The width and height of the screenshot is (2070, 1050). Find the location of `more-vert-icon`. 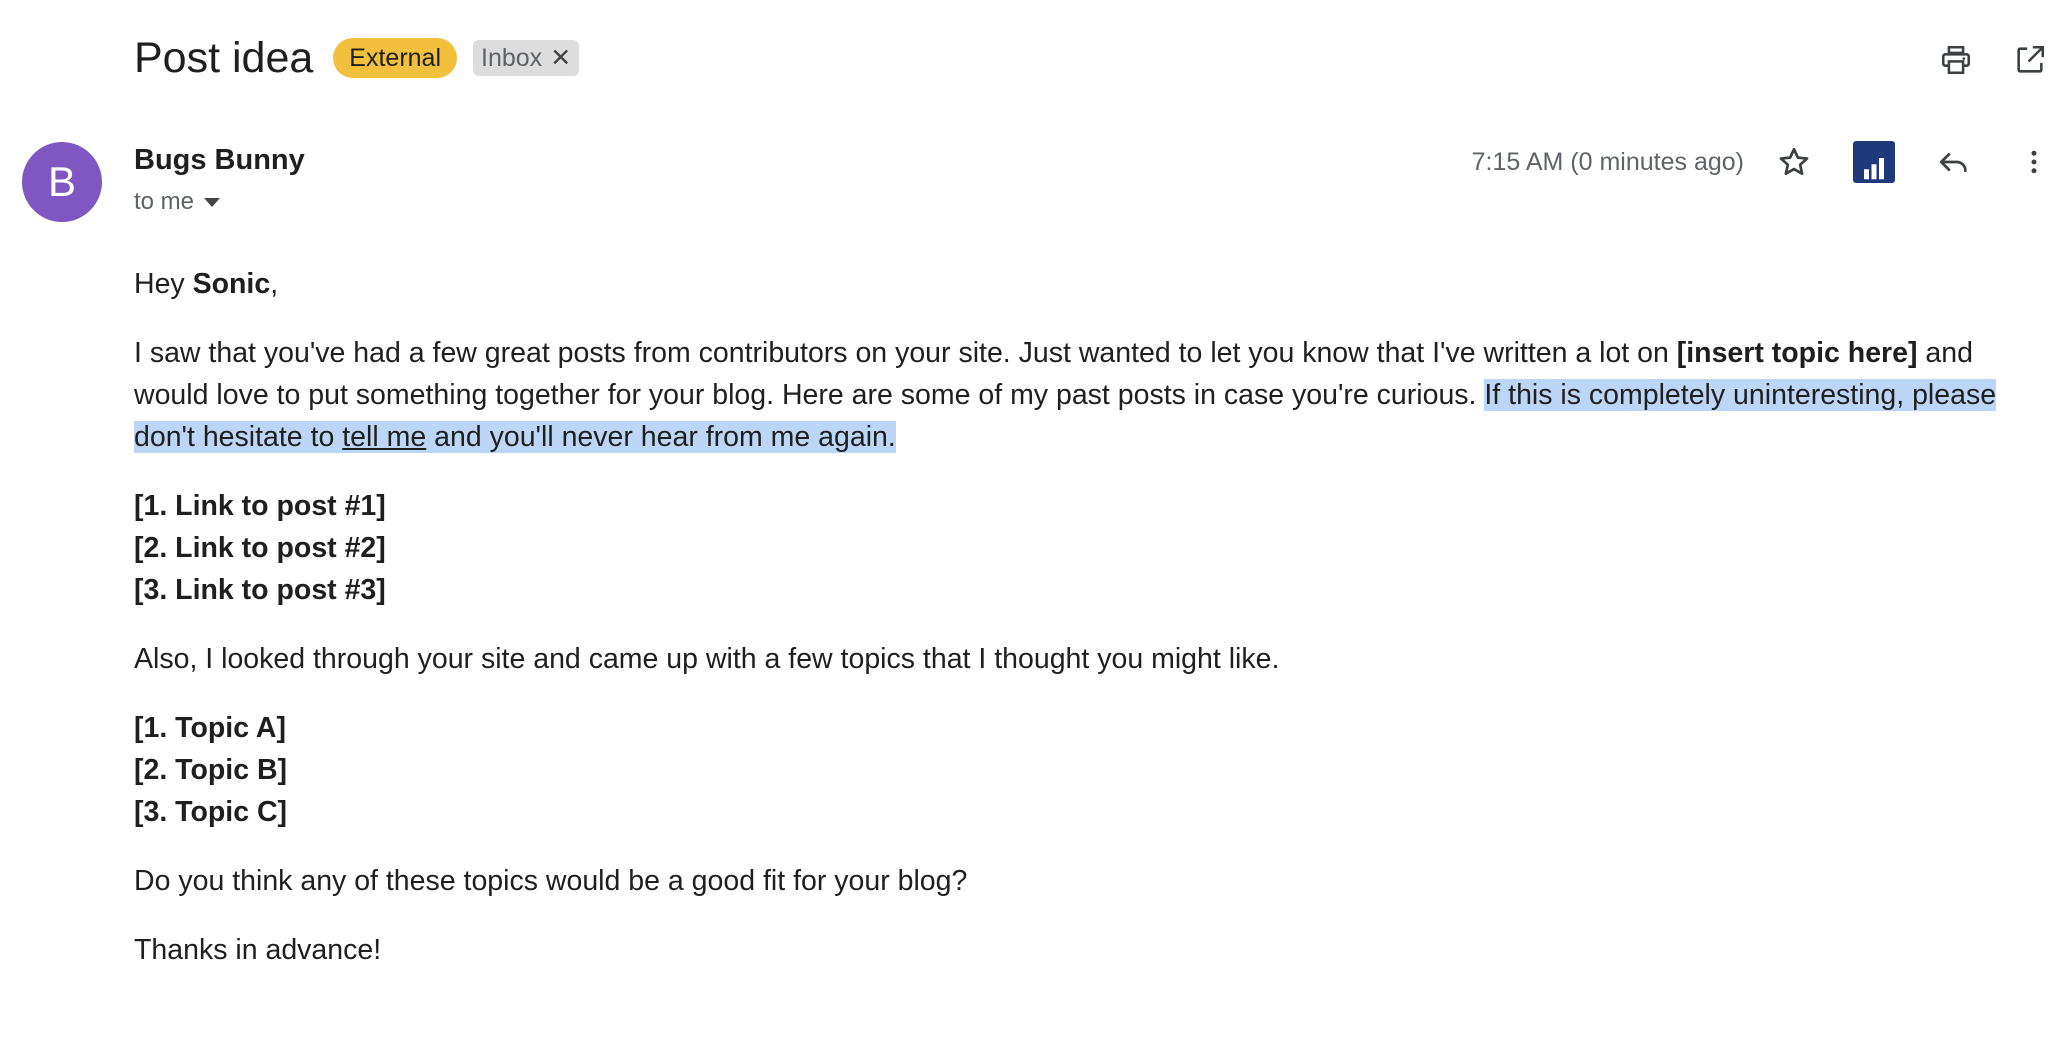

more-vert-icon is located at coordinates (2034, 162).